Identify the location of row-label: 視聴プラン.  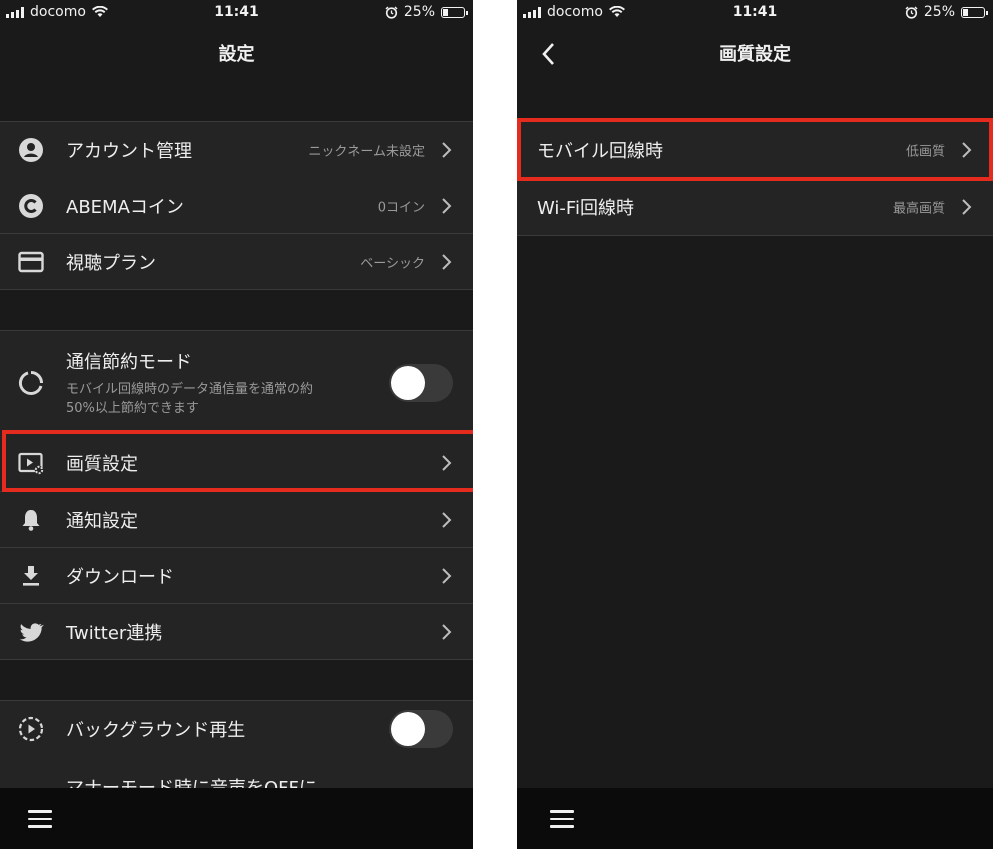
(111, 263).